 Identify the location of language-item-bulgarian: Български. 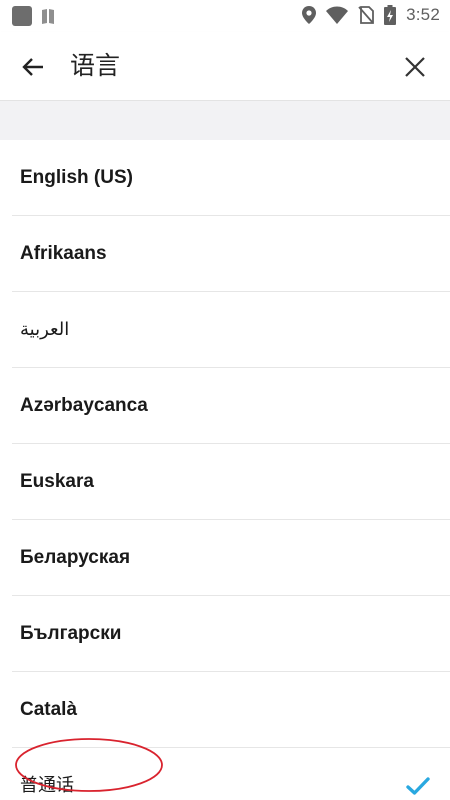
(231, 634).